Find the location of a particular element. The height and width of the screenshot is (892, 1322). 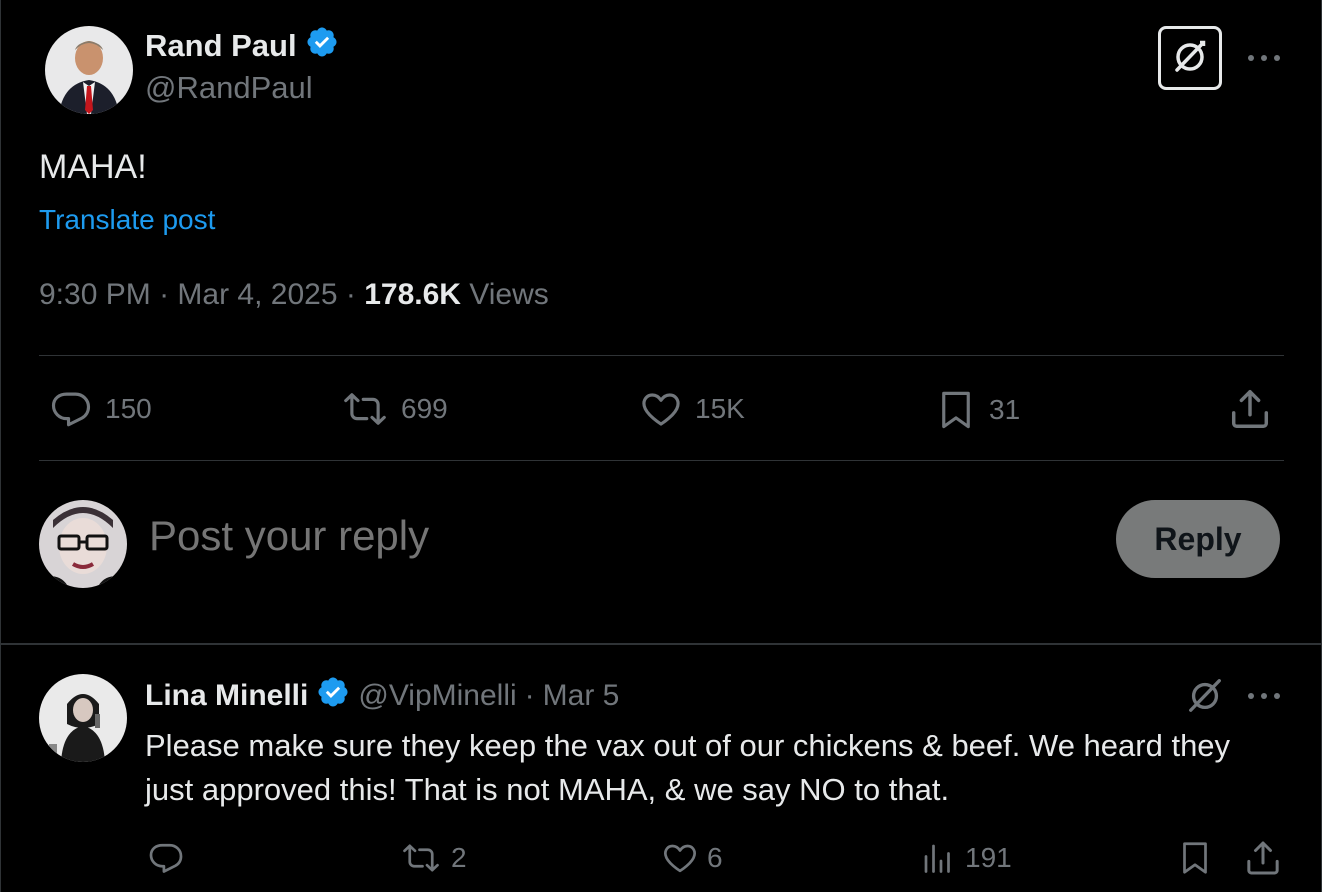

like-action: 15K is located at coordinates (692, 409).